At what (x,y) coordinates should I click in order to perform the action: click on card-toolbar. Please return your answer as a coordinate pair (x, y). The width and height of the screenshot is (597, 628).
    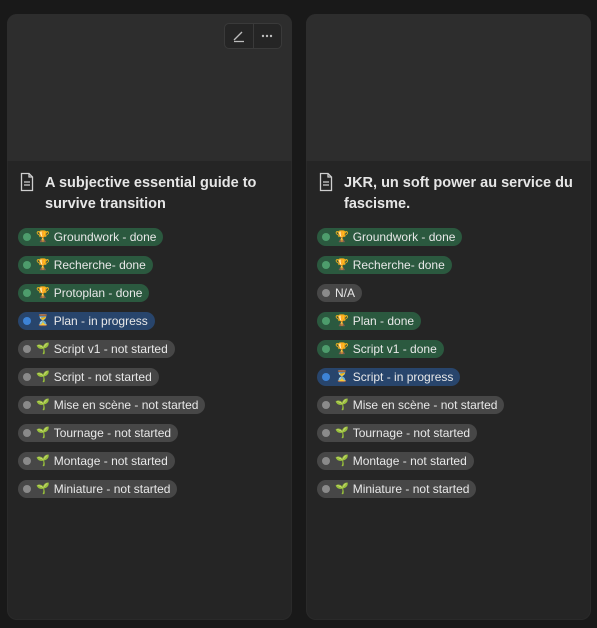
    Looking at the image, I should click on (253, 36).